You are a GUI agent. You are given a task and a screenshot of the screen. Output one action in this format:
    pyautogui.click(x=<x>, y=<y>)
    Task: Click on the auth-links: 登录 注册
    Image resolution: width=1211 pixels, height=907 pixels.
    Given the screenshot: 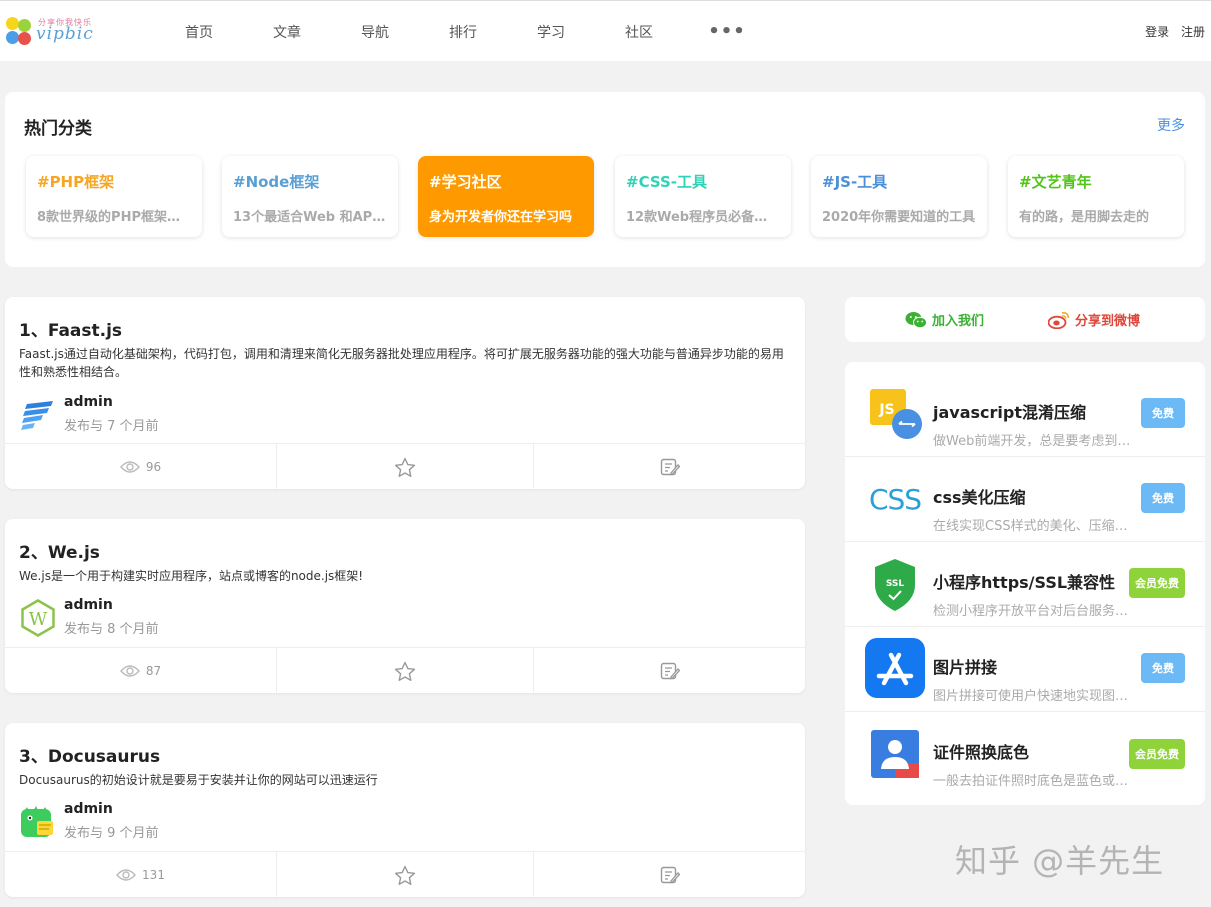 What is the action you would take?
    pyautogui.click(x=1171, y=31)
    